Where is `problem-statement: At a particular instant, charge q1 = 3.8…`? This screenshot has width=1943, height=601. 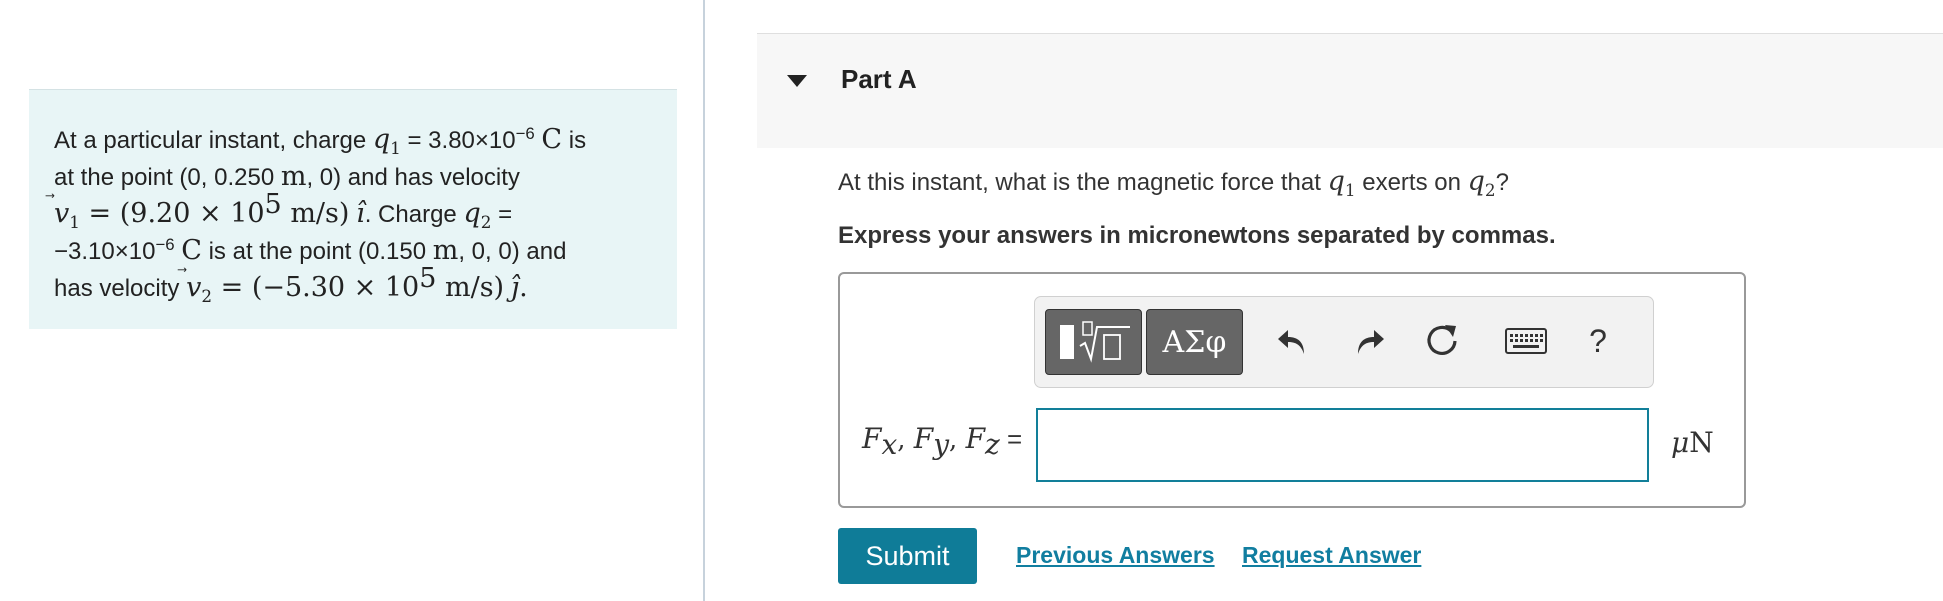
problem-statement: At a particular instant, charge q1 = 3.8… is located at coordinates (353, 209).